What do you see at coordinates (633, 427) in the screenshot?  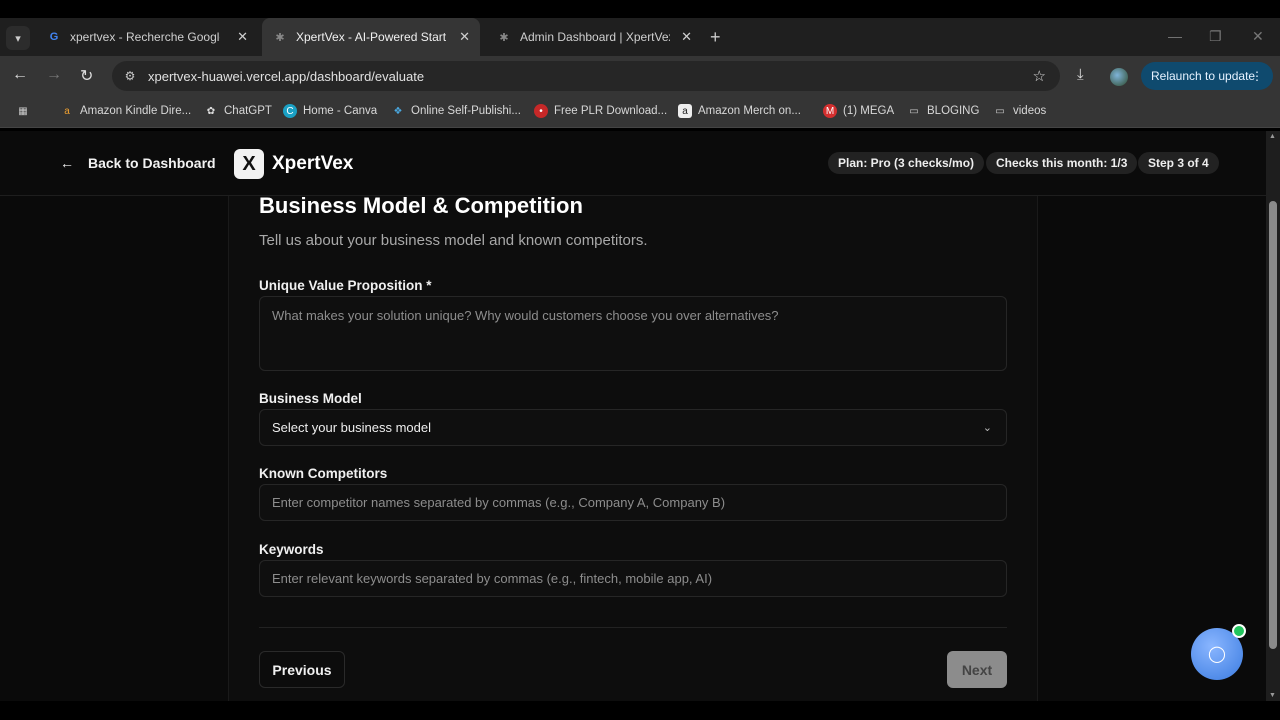 I see `business-model-select: Select your business model ⌄` at bounding box center [633, 427].